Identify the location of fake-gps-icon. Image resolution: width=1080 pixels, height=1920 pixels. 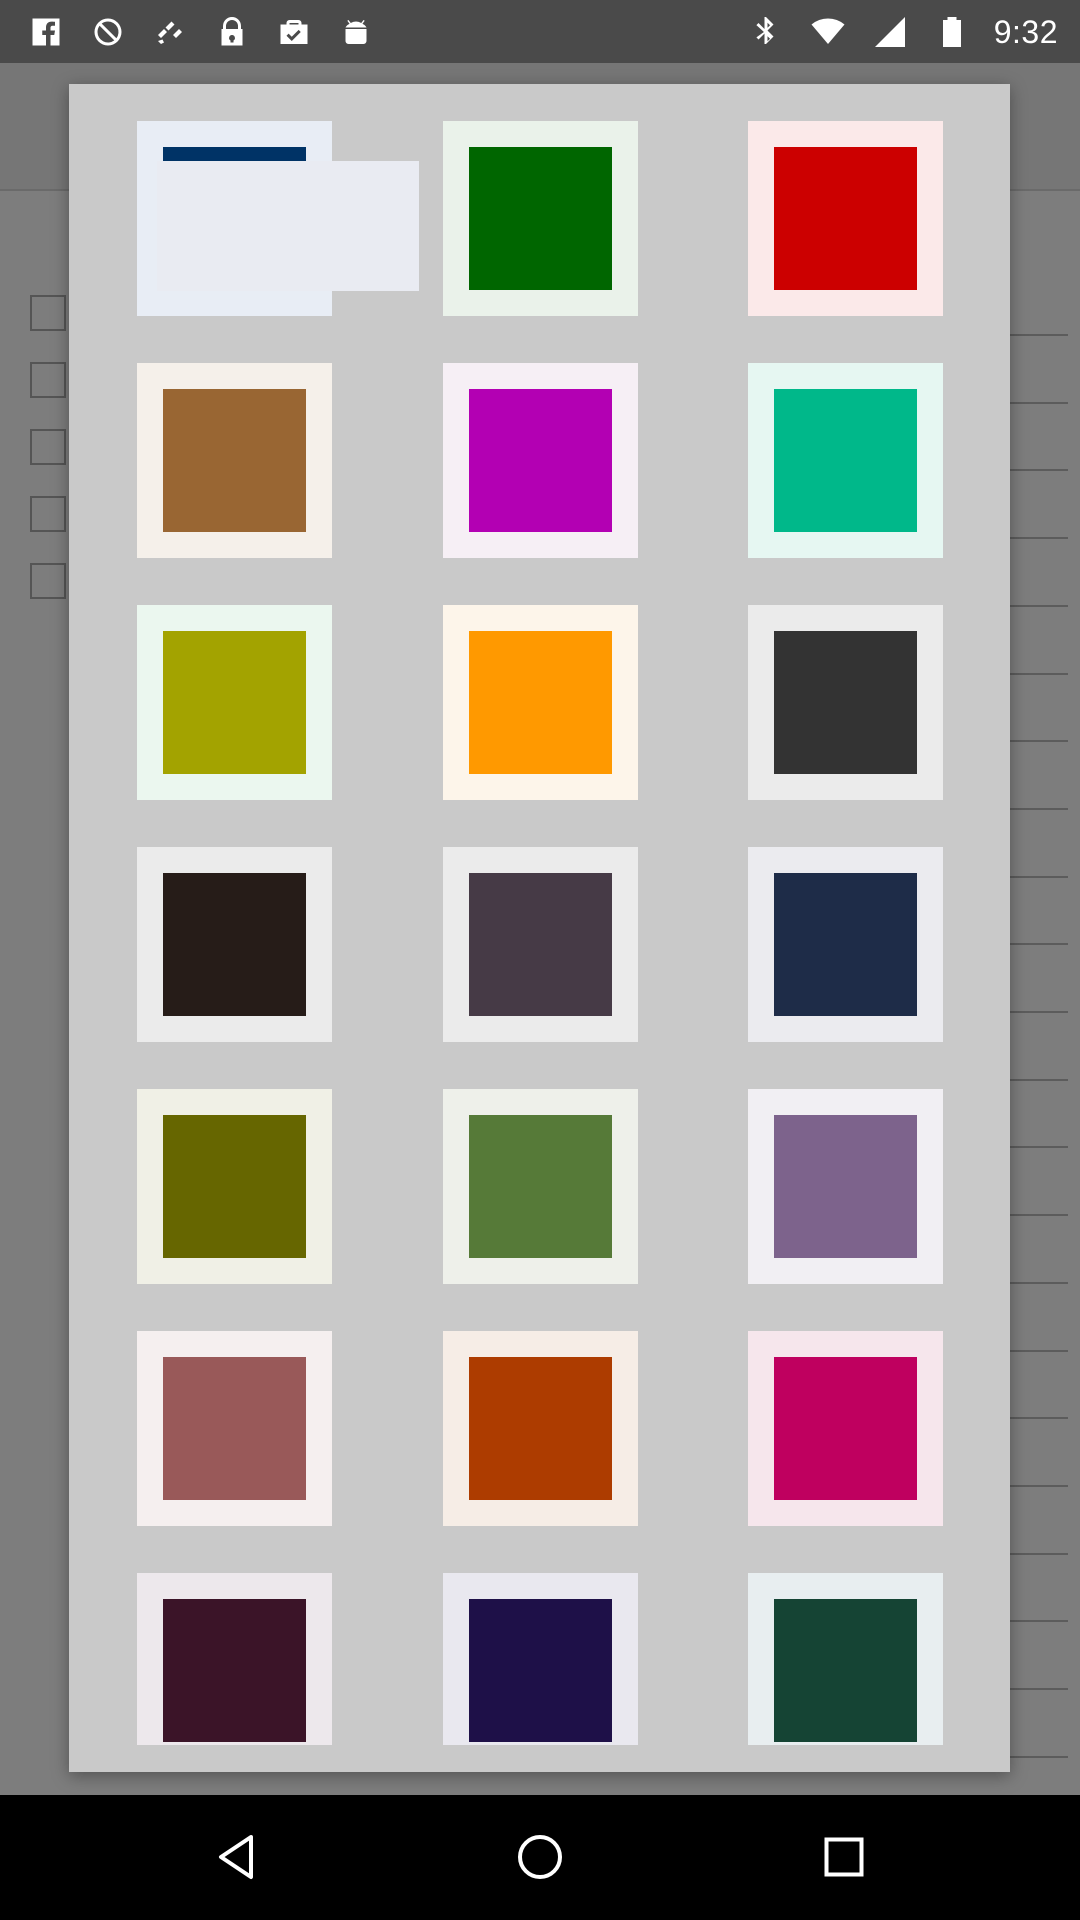
(170, 32).